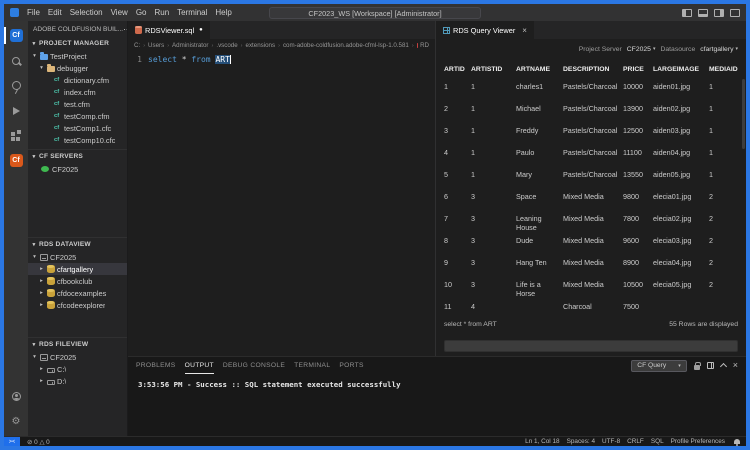 The image size is (750, 450). What do you see at coordinates (687, 12) in the screenshot?
I see `toggle-sidebar-icon` at bounding box center [687, 12].